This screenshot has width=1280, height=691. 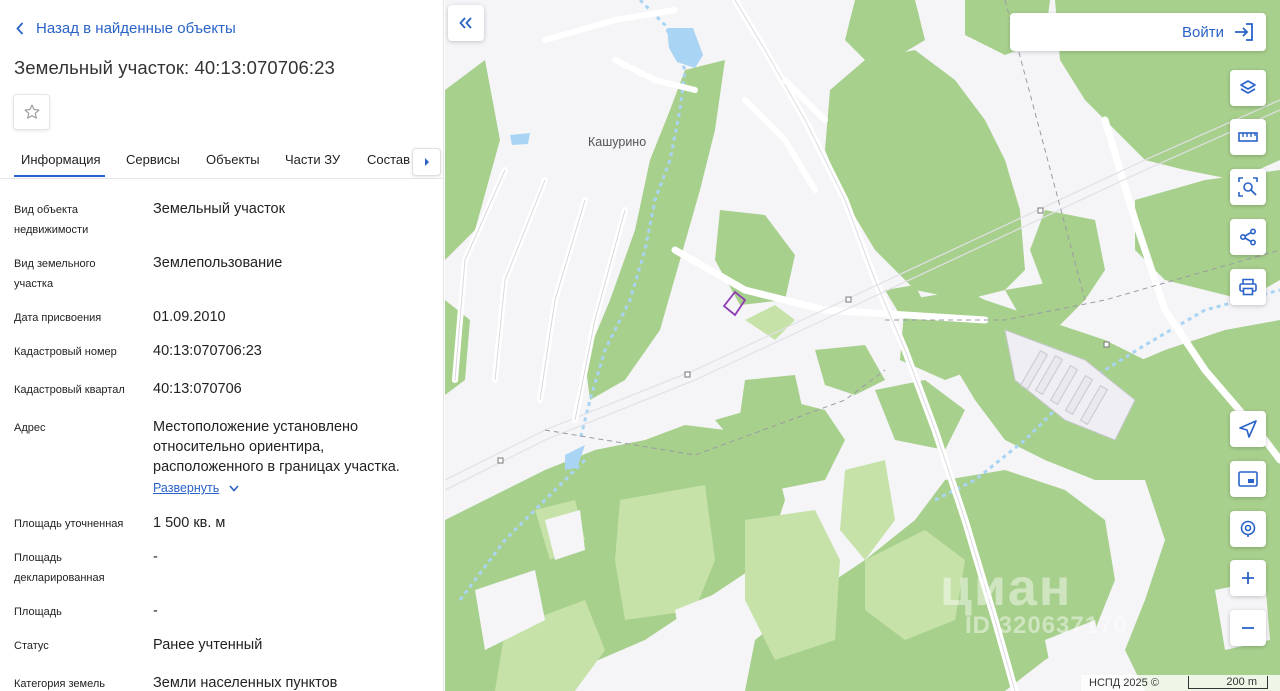 I want to click on page-title: Земельный участок: 40:13:070706:23, so click(x=174, y=67).